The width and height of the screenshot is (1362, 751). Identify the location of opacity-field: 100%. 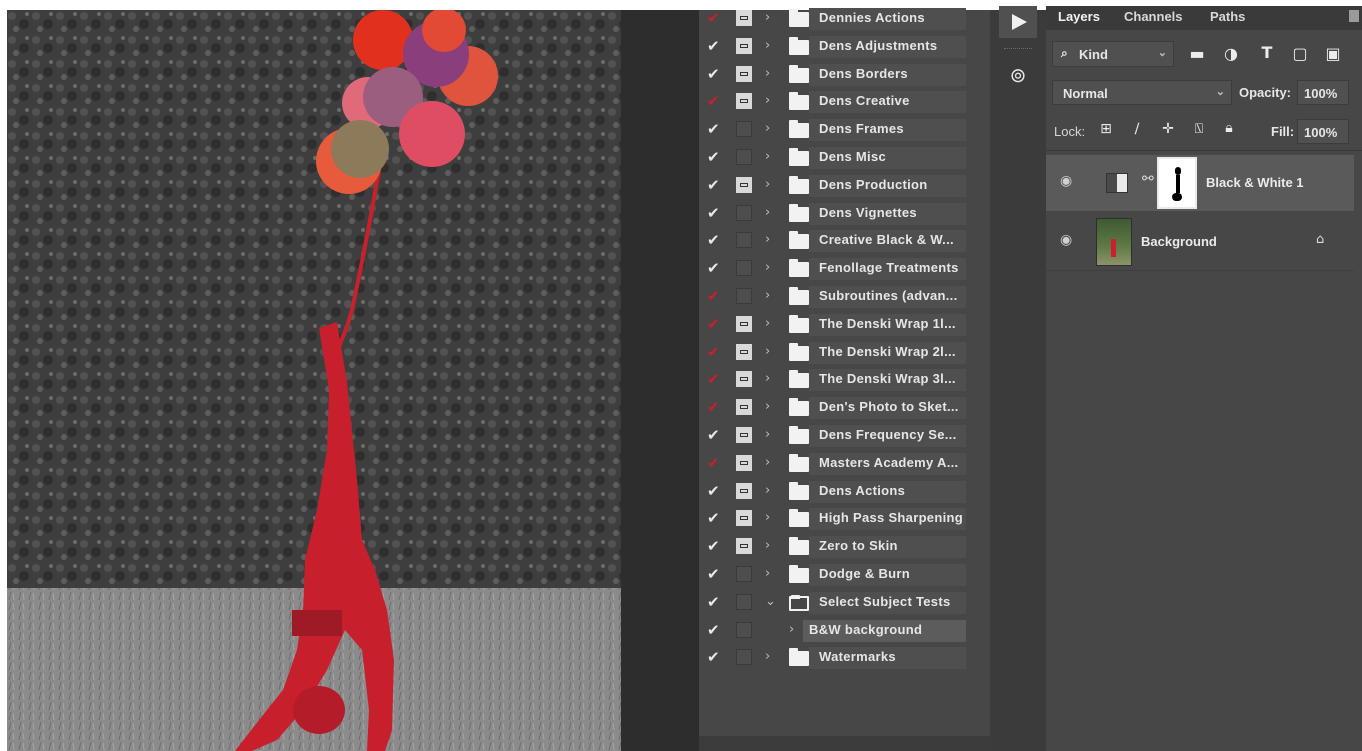
(1323, 92).